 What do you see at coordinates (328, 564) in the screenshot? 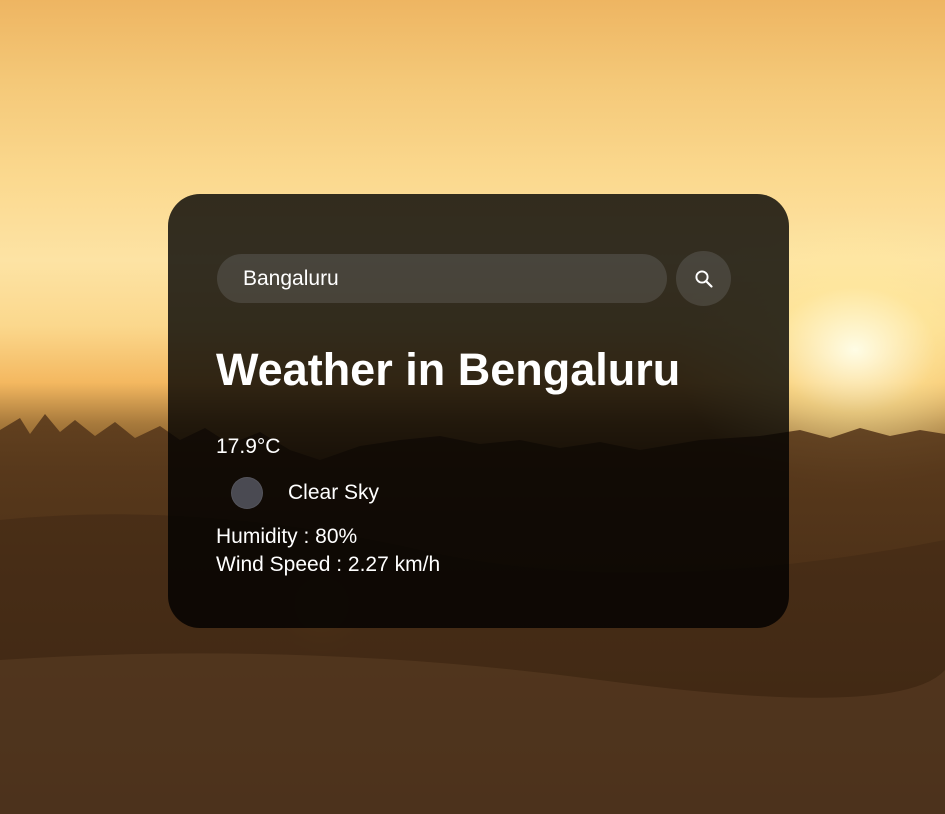
I see `wind-speed: Wind Speed : 2.27 km/h` at bounding box center [328, 564].